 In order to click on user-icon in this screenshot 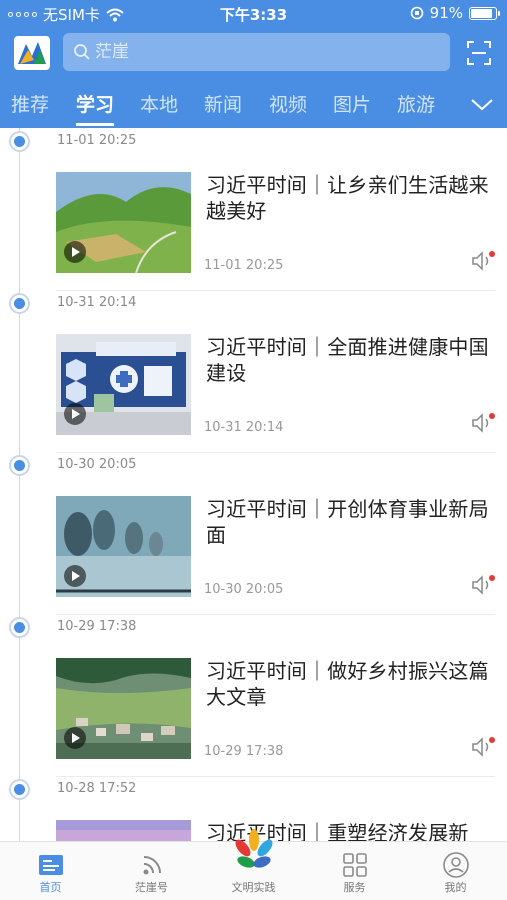, I will do `click(456, 865)`.